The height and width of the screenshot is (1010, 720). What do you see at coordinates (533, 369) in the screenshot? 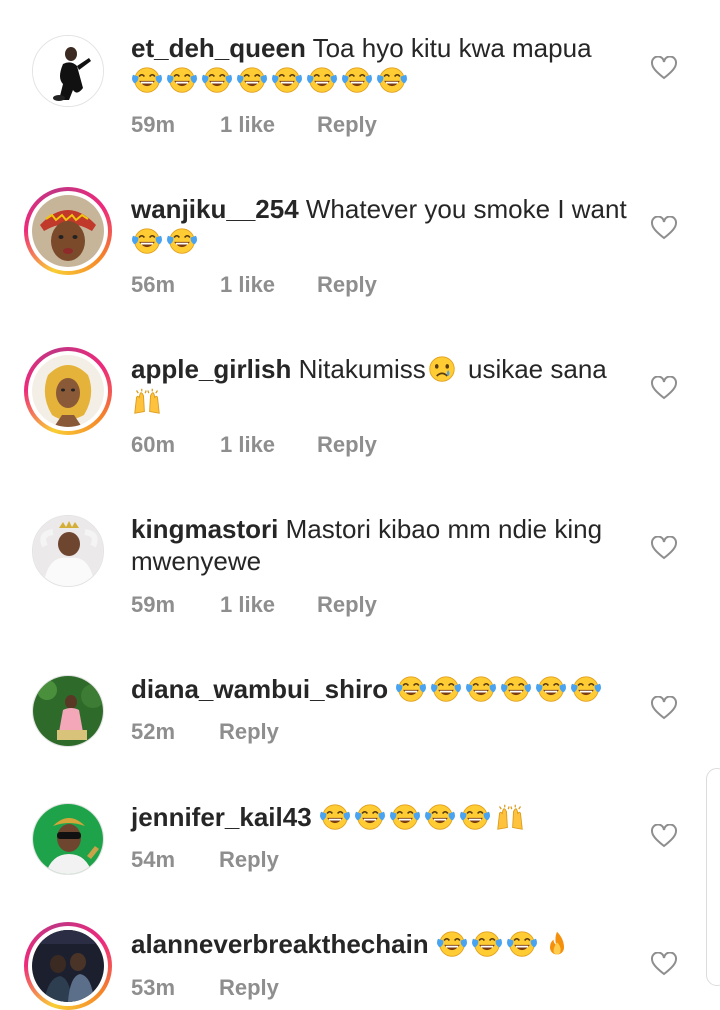
I see `comment-text-continued: usikae sana` at bounding box center [533, 369].